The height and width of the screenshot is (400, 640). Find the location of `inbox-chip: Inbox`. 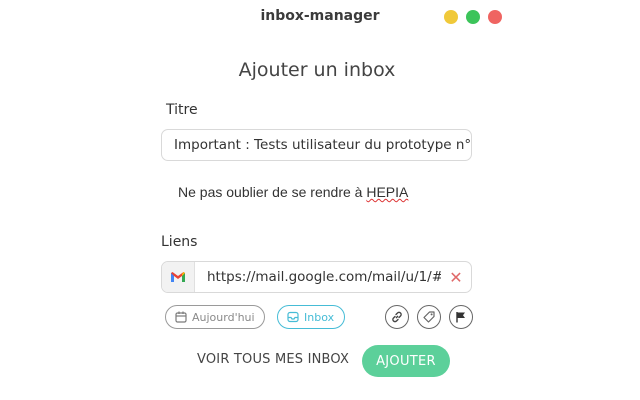

inbox-chip: Inbox is located at coordinates (311, 317).